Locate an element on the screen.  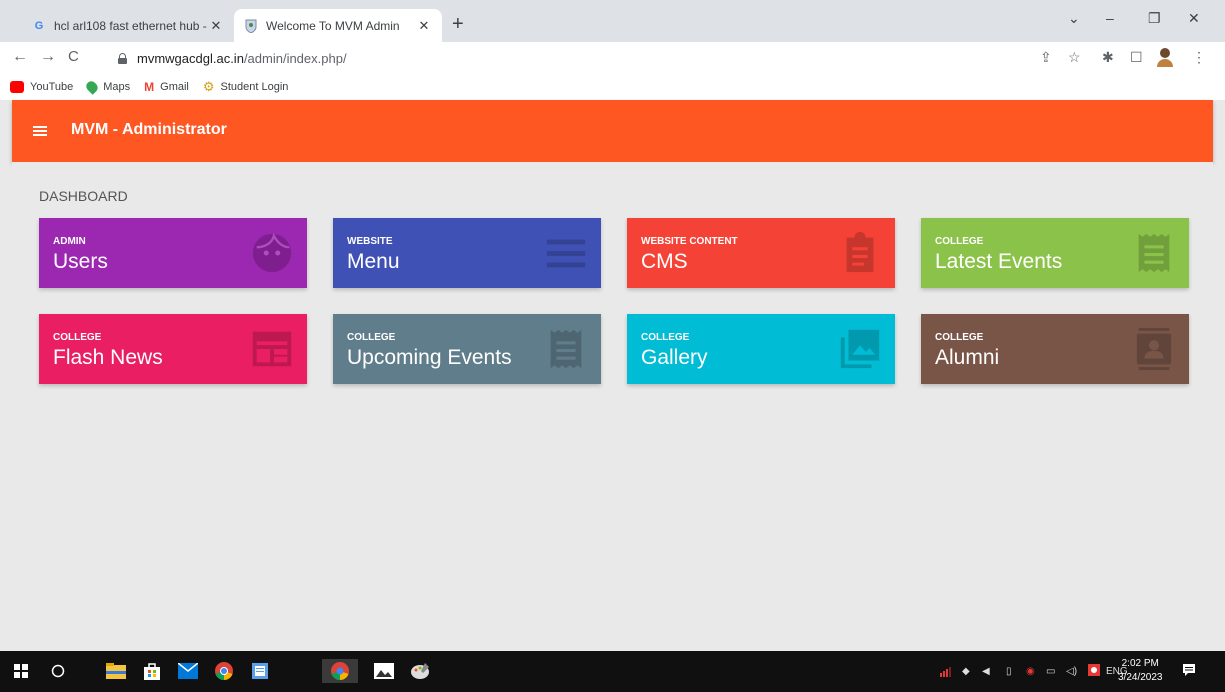
tray-red-app-icon is located at coordinates (1094, 671).